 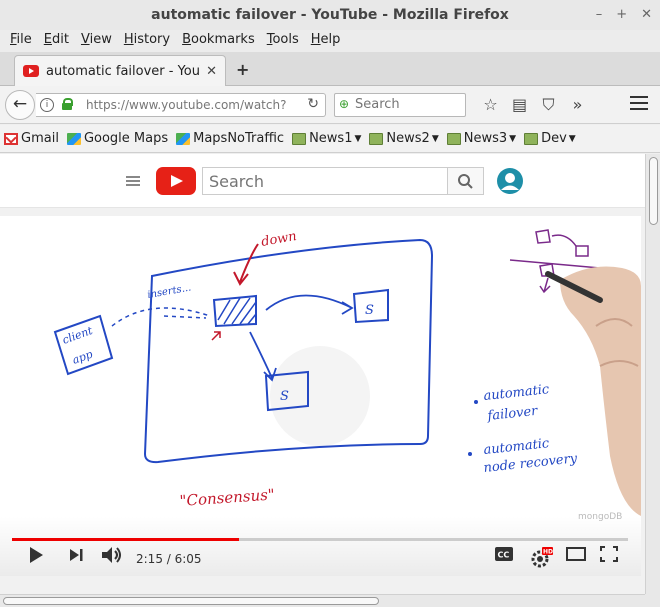 What do you see at coordinates (369, 310) in the screenshot?
I see `secondary-1-label: S` at bounding box center [369, 310].